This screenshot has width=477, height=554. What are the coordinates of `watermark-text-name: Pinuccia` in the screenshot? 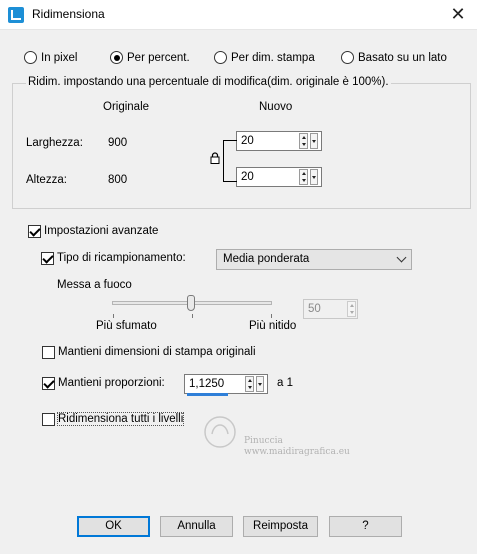 It's located at (263, 441).